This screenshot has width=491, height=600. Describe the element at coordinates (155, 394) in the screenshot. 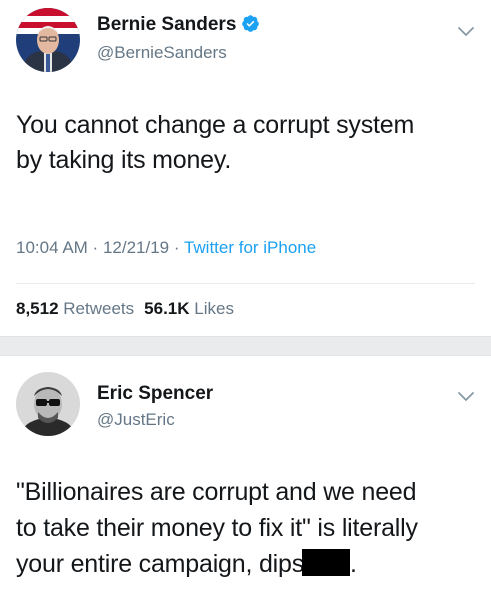

I see `author-name: Eric Spencer` at that location.